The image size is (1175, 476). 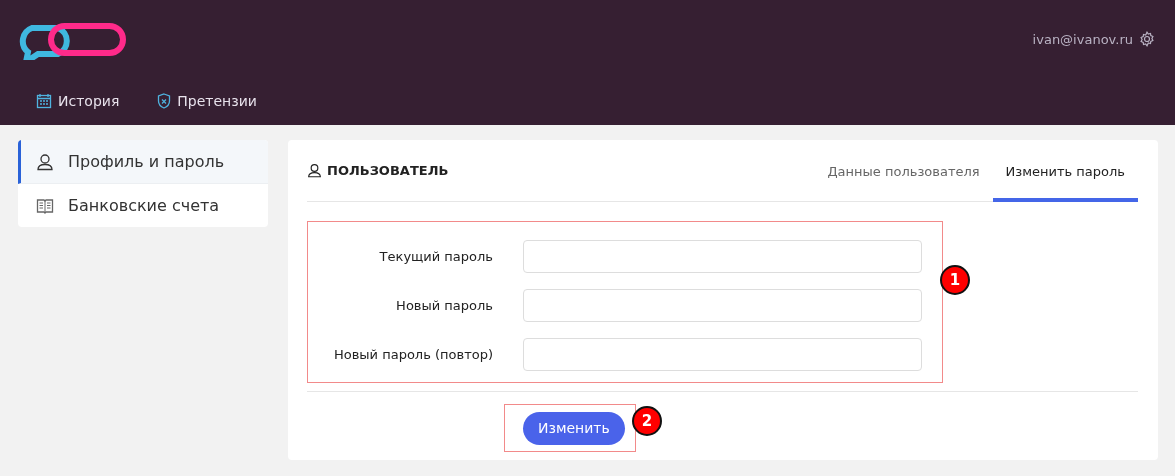 I want to click on annotation-badge: 2, so click(x=647, y=421).